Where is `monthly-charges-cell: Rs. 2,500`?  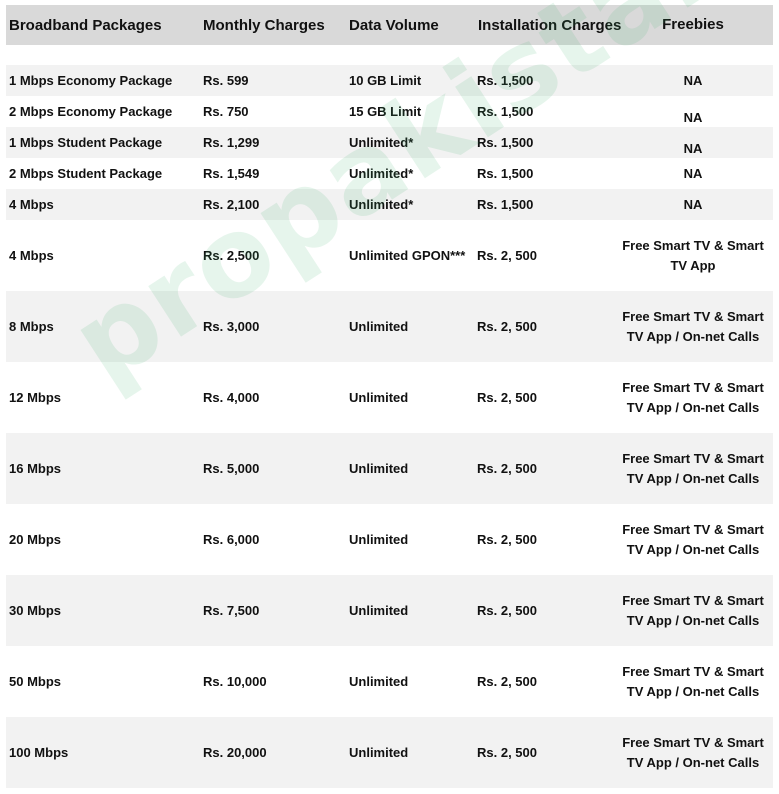 monthly-charges-cell: Rs. 2,500 is located at coordinates (231, 255).